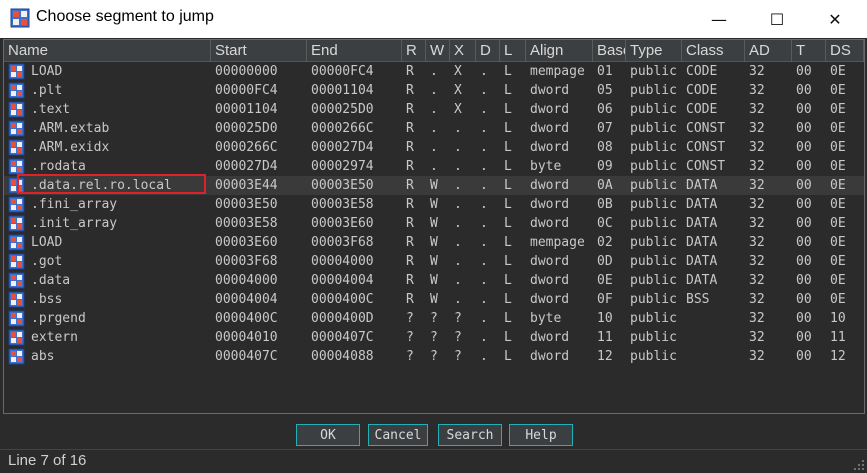 The height and width of the screenshot is (473, 867). I want to click on column-header-base: Base, so click(609, 51).